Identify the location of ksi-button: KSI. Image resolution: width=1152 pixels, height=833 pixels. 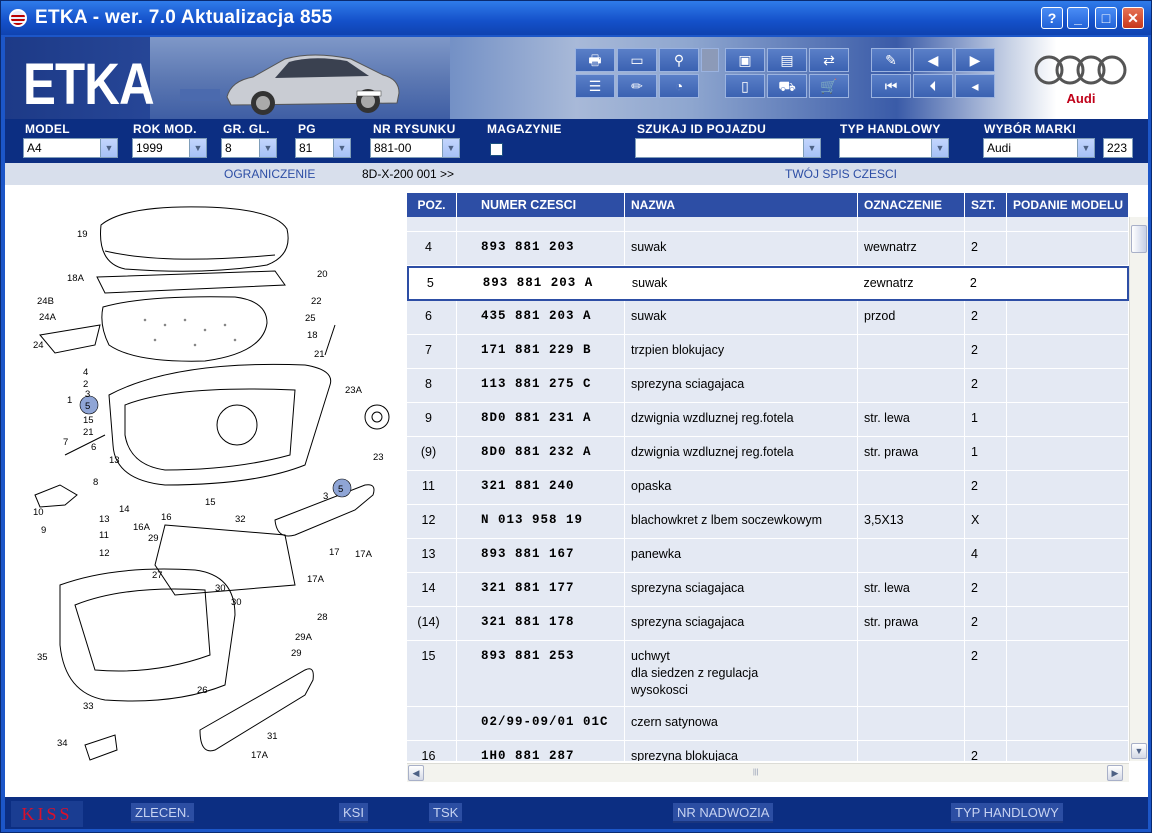
(353, 813).